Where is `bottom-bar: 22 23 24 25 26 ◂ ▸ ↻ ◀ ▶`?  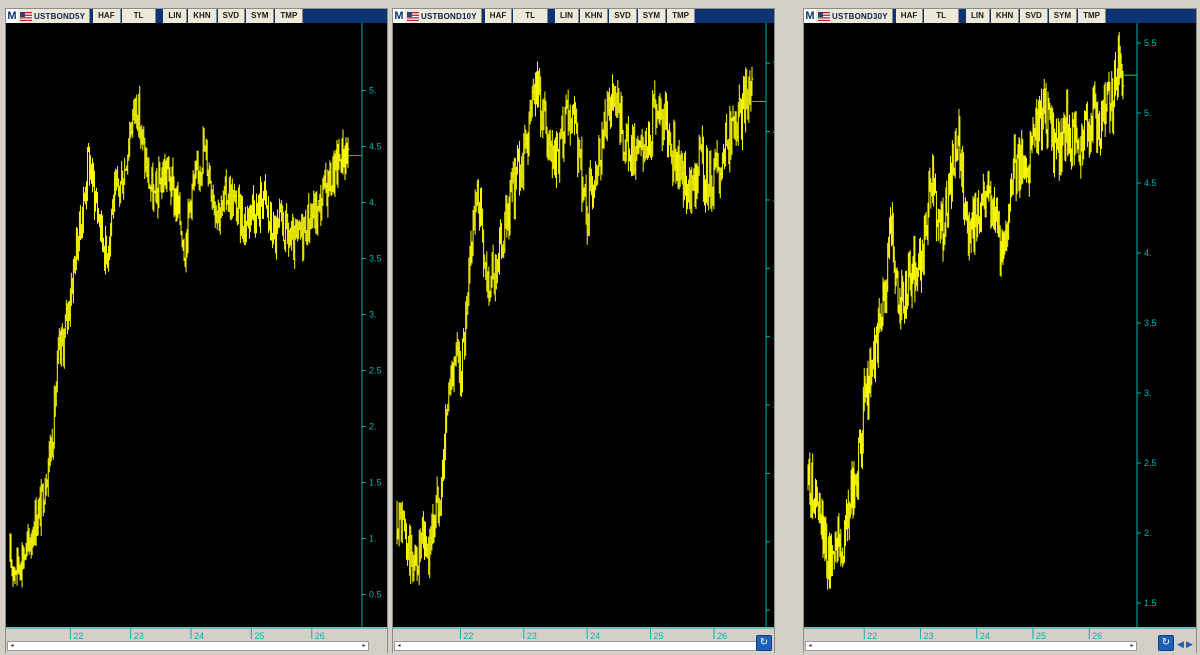
bottom-bar: 22 23 24 25 26 ◂ ▸ ↻ ◀ ▶ is located at coordinates (1000, 640).